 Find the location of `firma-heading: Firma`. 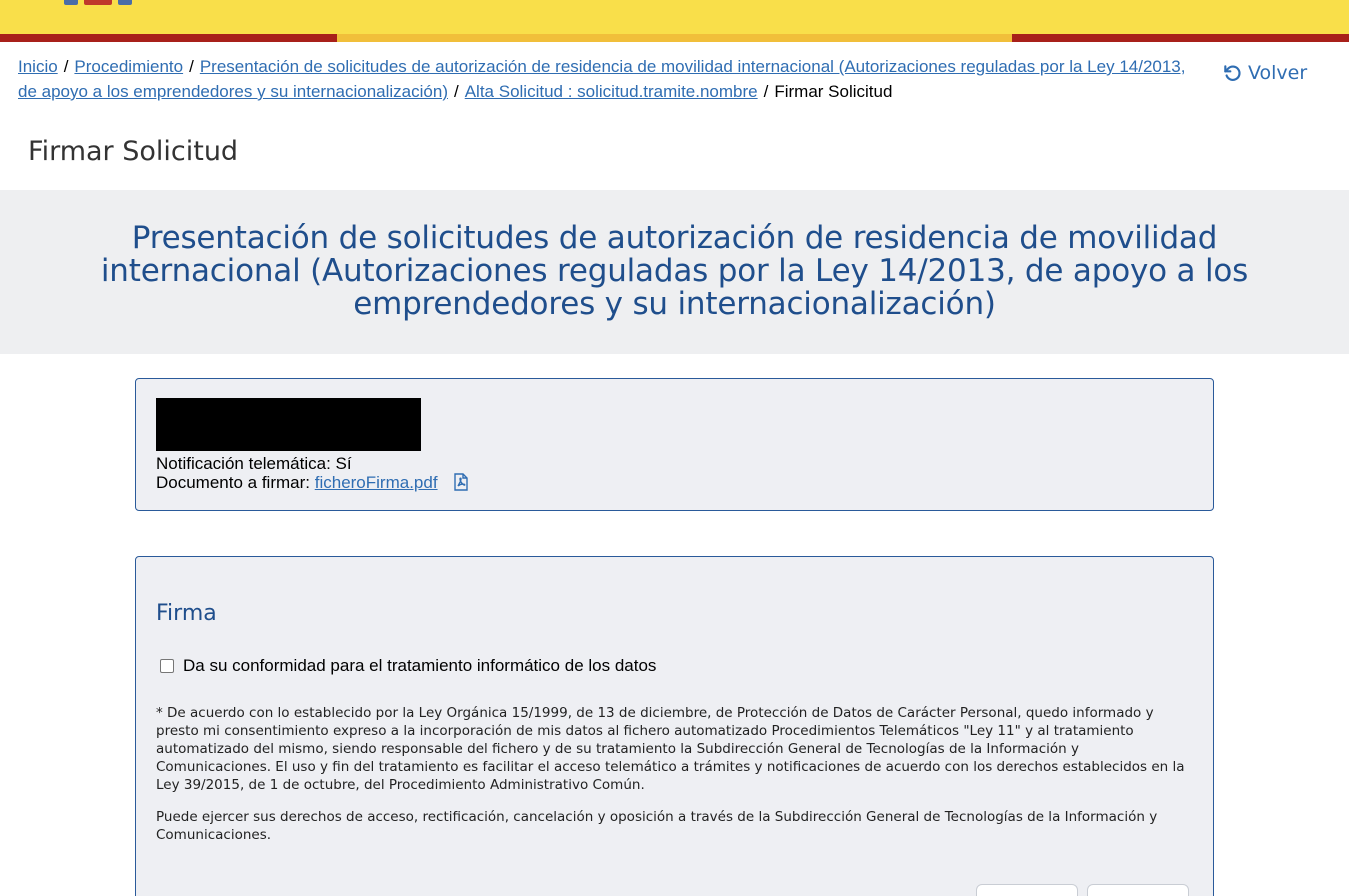

firma-heading: Firma is located at coordinates (186, 613).